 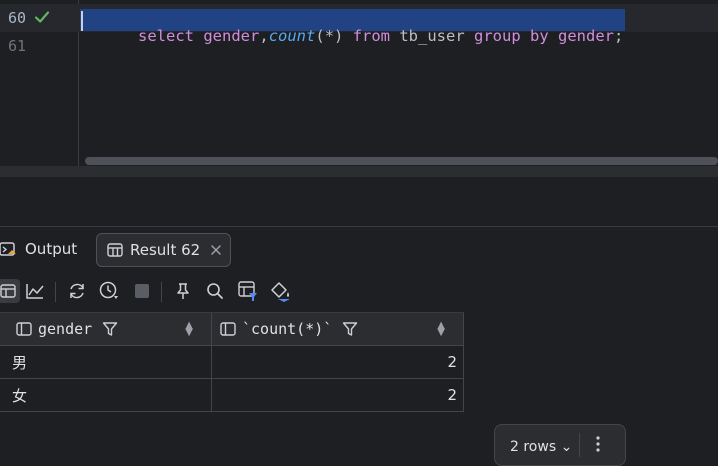 I want to click on column-header-gender: gender ▲ ▼, so click(x=106, y=329).